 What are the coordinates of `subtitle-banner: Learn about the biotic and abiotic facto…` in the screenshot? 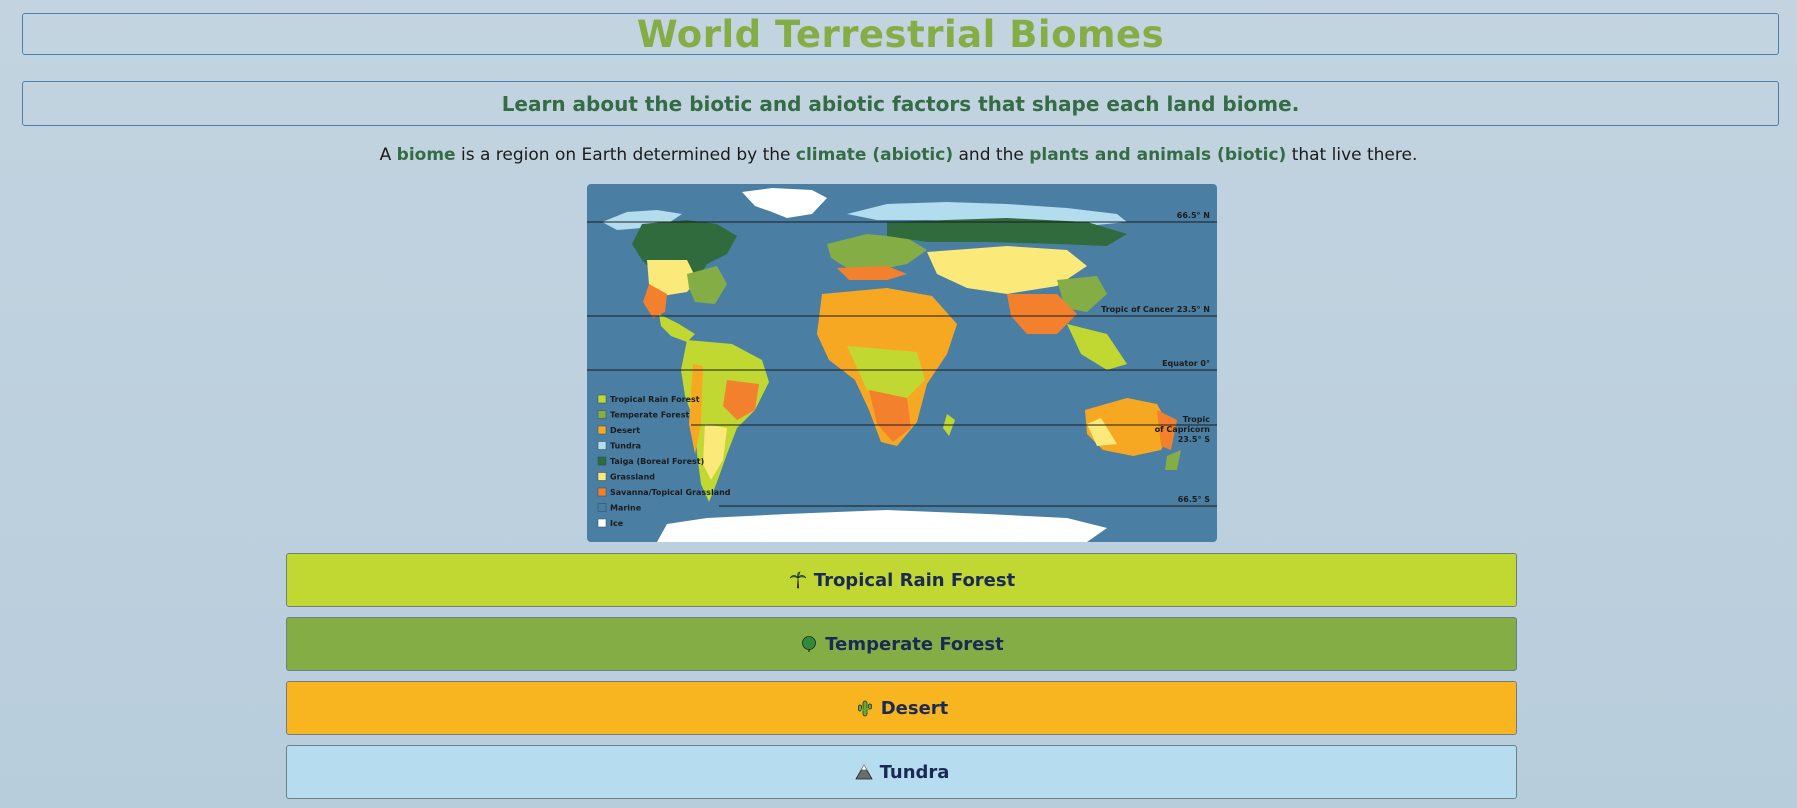 It's located at (900, 103).